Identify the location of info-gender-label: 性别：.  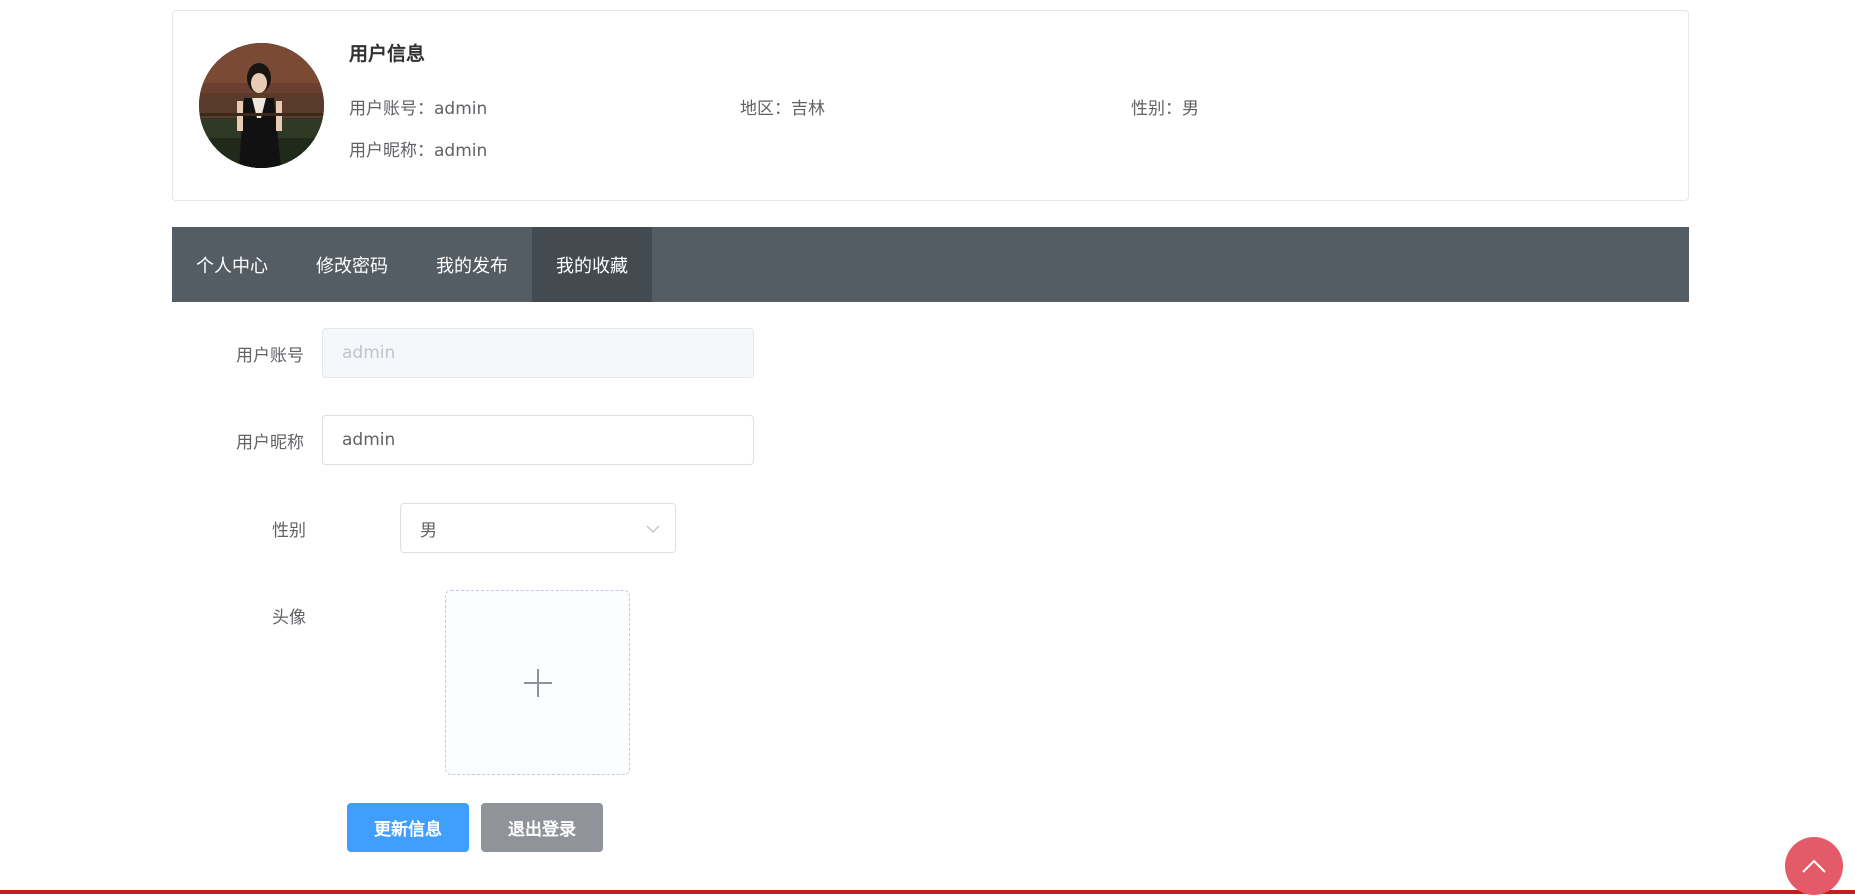
(1156, 109).